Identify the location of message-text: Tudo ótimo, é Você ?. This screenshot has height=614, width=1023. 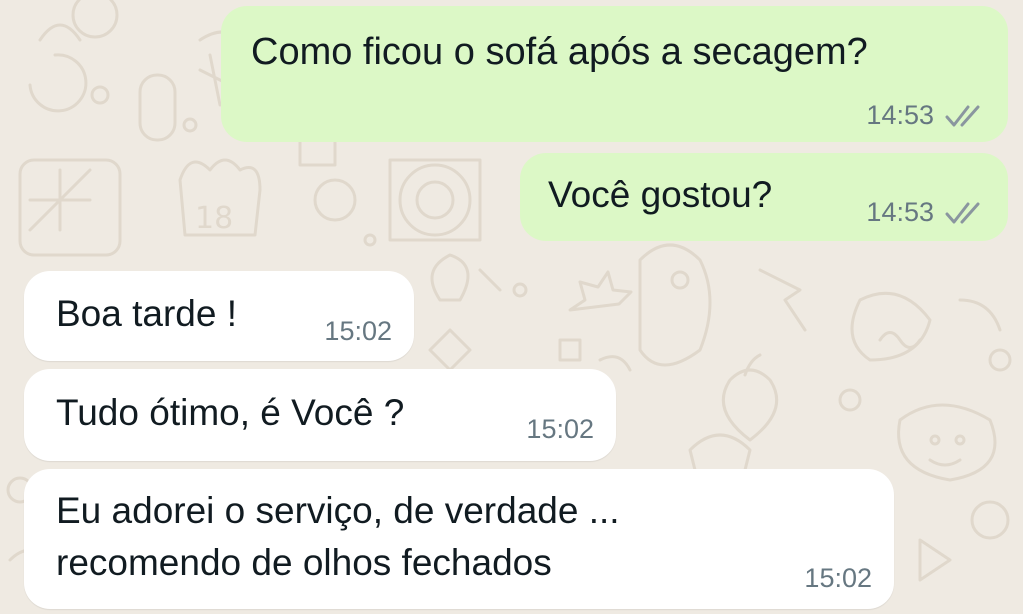
(230, 412).